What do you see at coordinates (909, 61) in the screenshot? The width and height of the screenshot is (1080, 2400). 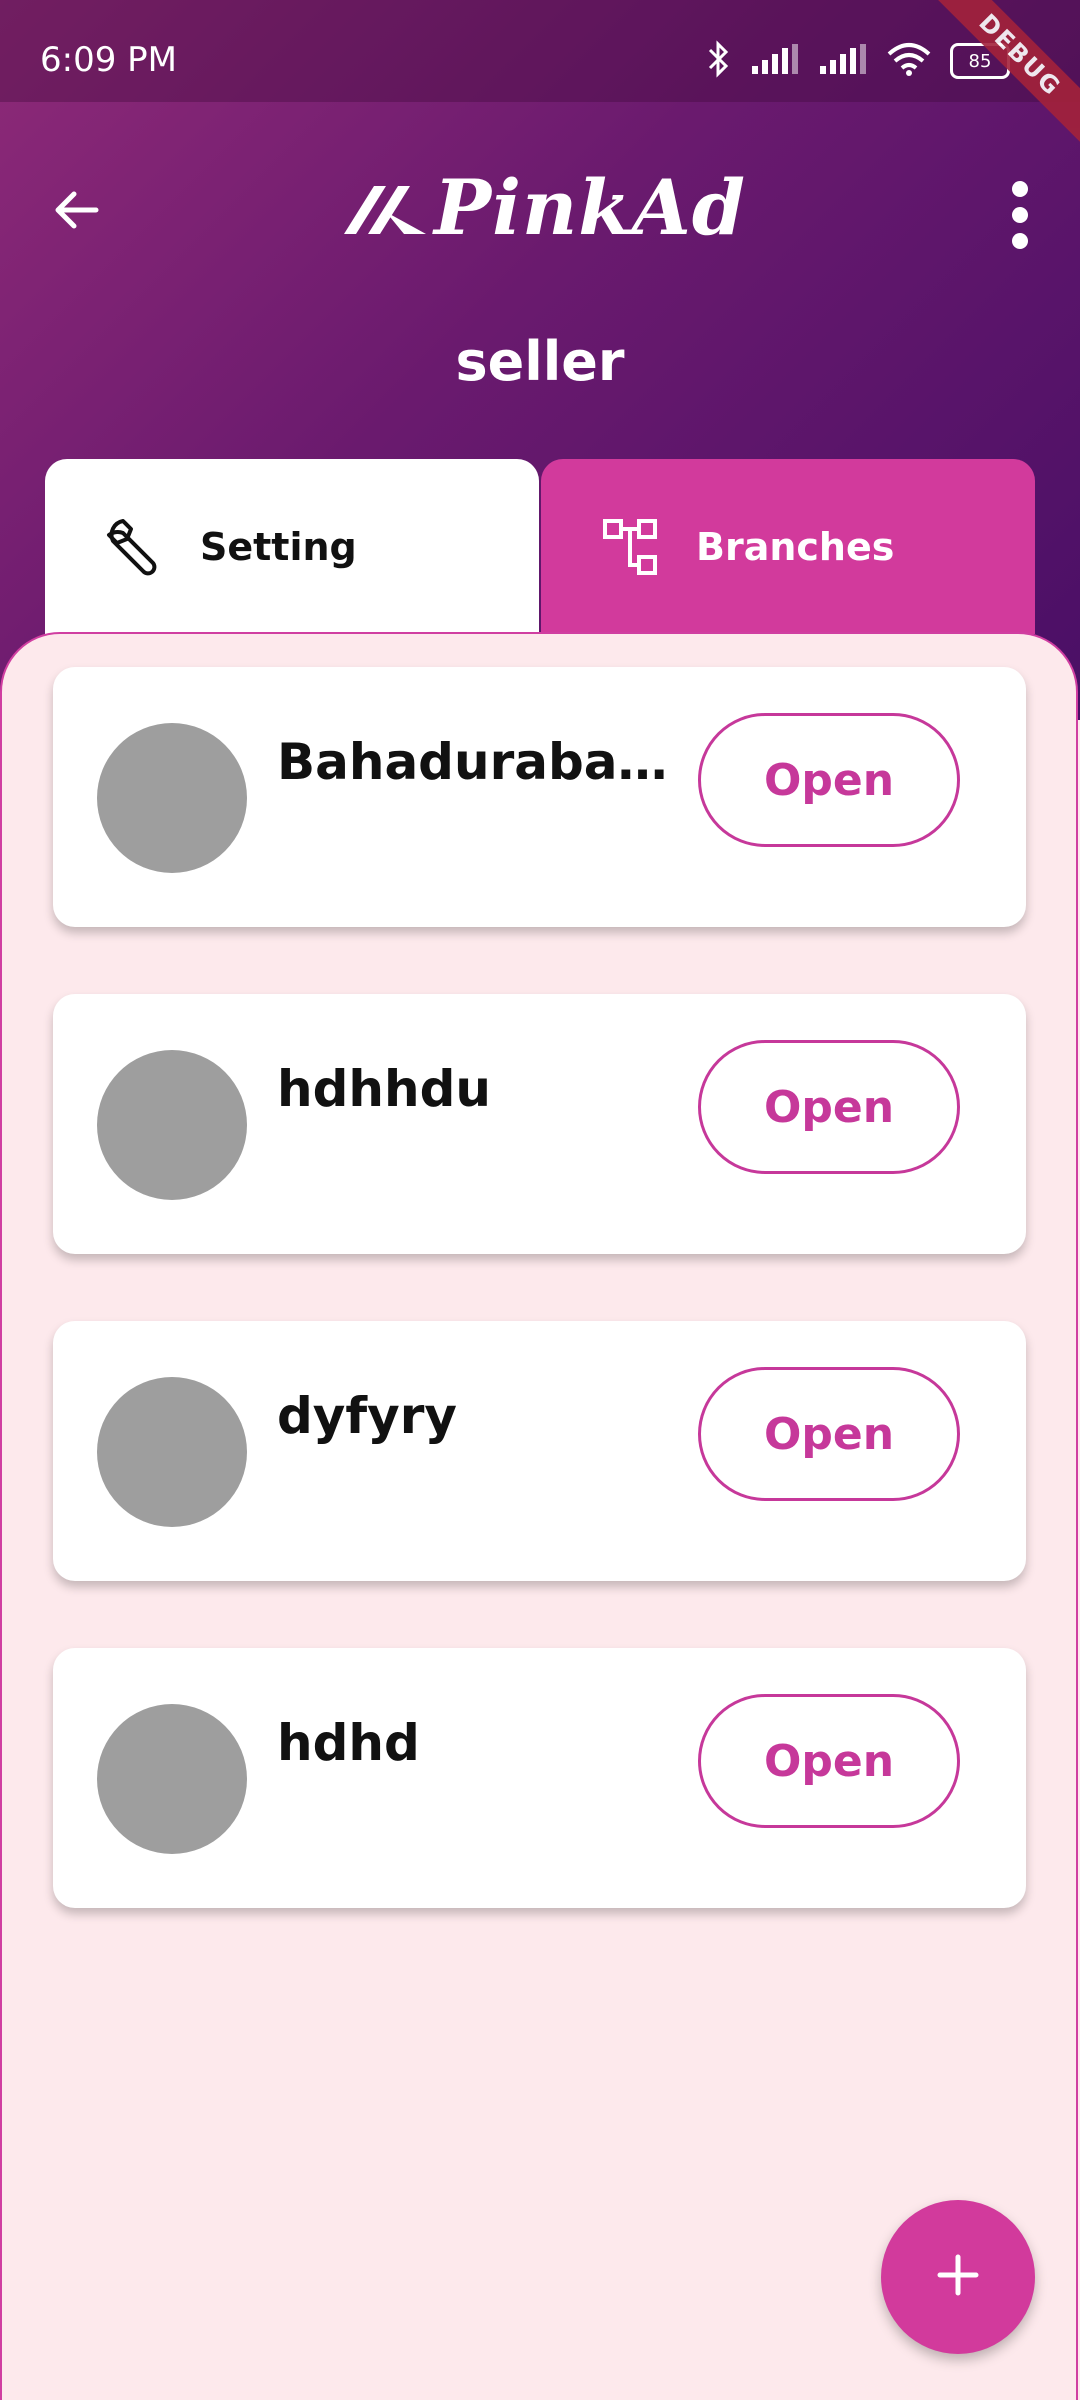 I see `wifi-icon` at bounding box center [909, 61].